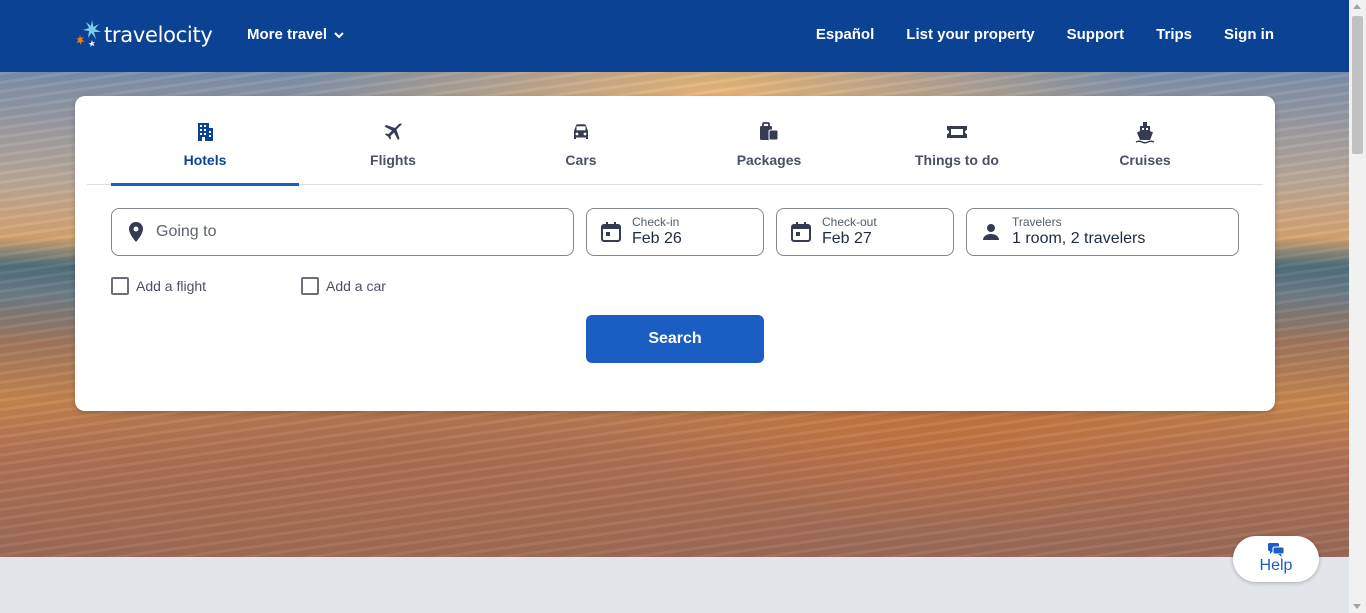  I want to click on tab-label: Hotels, so click(205, 160).